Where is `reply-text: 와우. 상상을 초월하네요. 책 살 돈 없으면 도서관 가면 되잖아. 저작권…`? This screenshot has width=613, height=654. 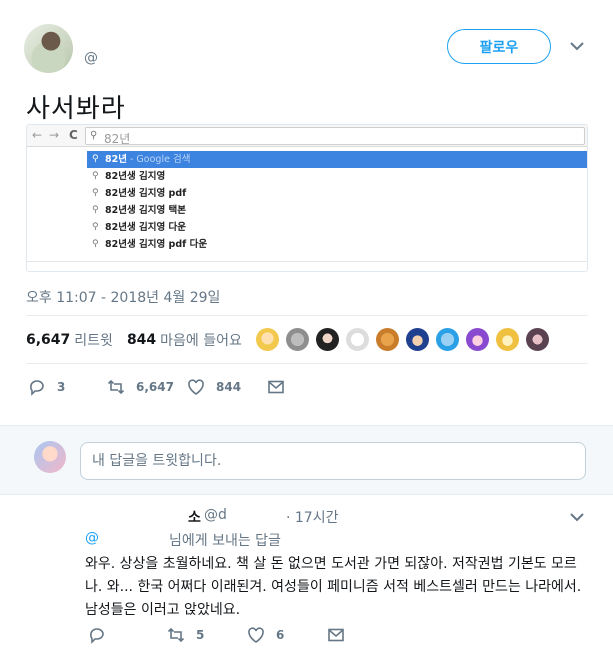
reply-text: 와우. 상상을 초월하네요. 책 살 돈 없으면 도서관 가면 되잖아. 저작권… is located at coordinates (333, 587).